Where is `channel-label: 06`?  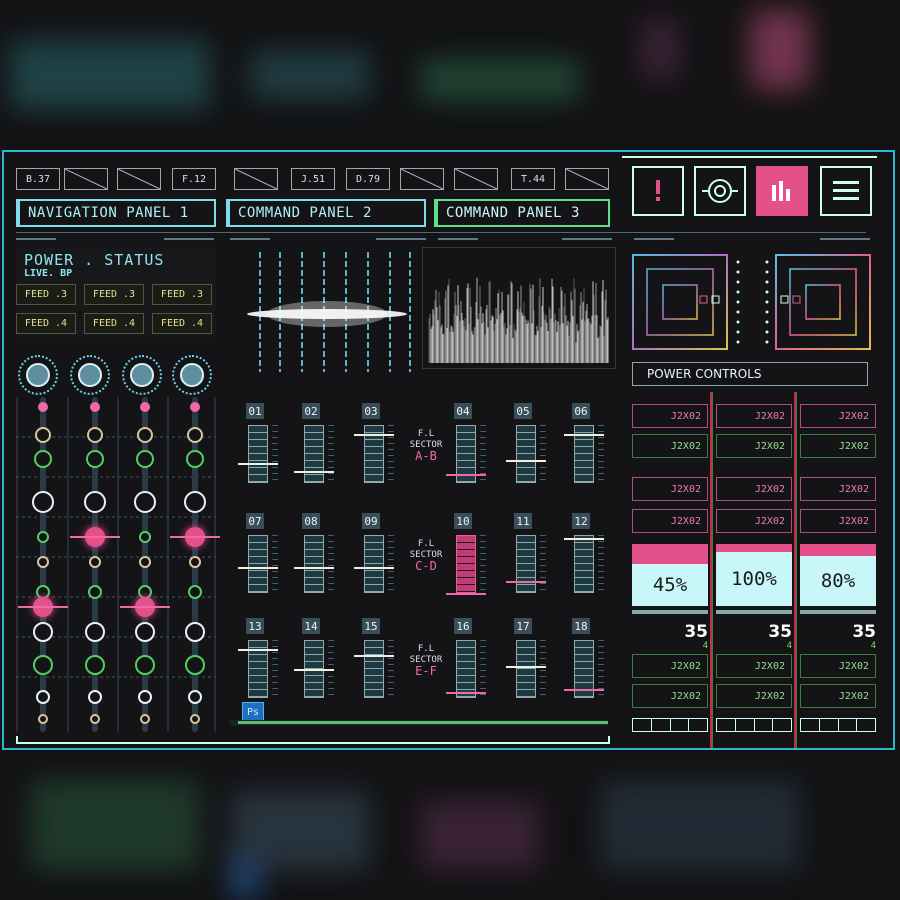
channel-label: 06 is located at coordinates (581, 411).